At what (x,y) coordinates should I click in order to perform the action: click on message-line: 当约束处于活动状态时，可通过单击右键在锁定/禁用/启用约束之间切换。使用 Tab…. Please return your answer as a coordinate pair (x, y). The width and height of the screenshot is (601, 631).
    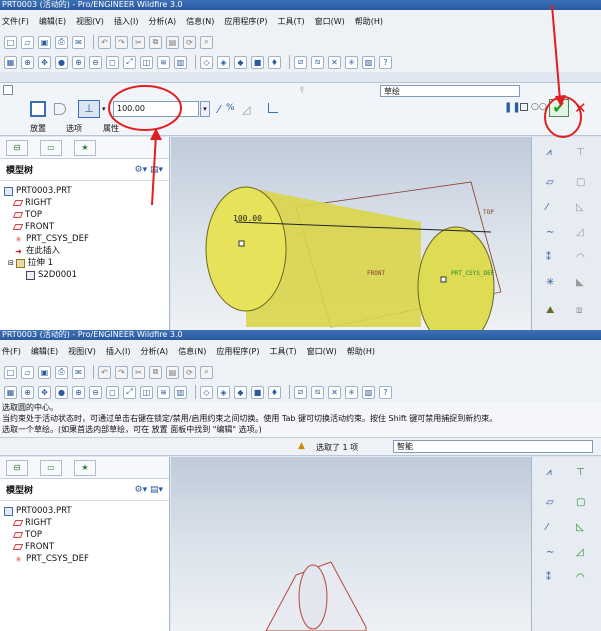
    Looking at the image, I should click on (250, 418).